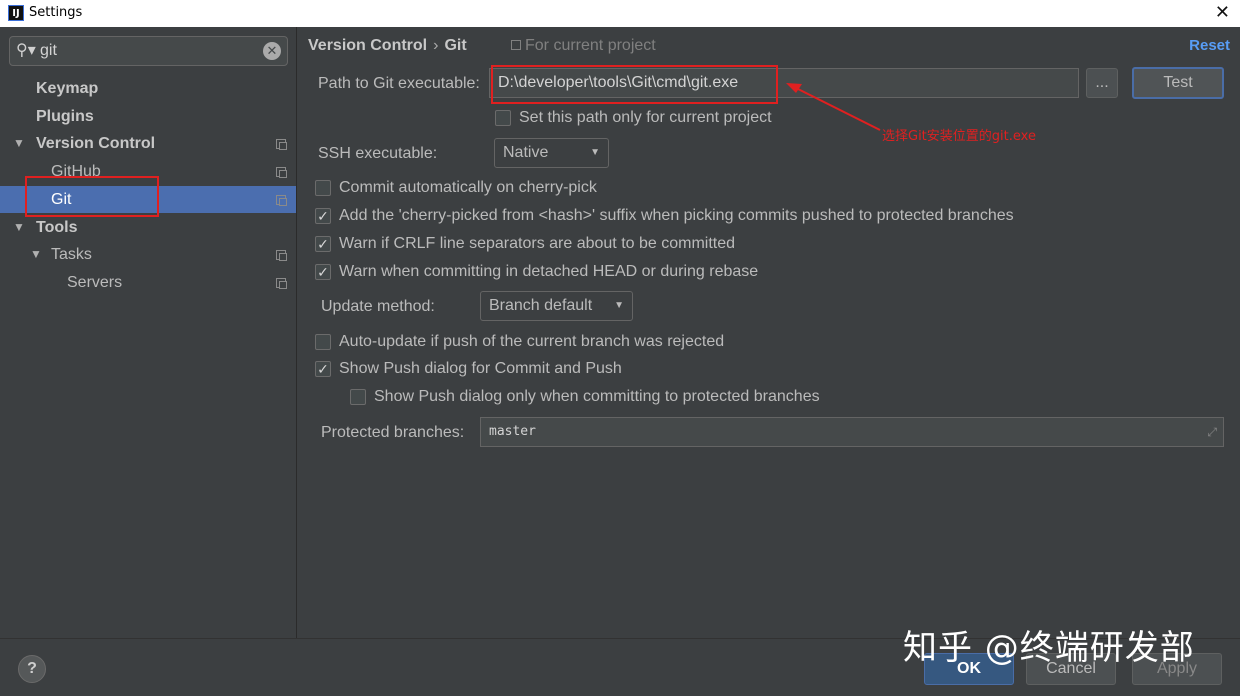  I want to click on protected-branches-input: master ⤢, so click(852, 432).